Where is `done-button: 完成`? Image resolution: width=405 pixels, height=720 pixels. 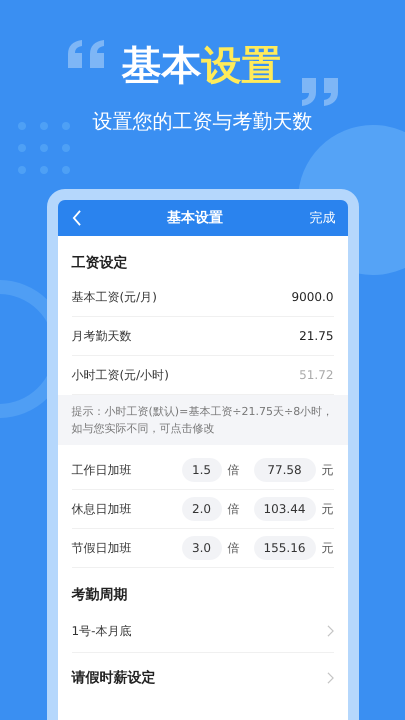 done-button: 完成 is located at coordinates (323, 218).